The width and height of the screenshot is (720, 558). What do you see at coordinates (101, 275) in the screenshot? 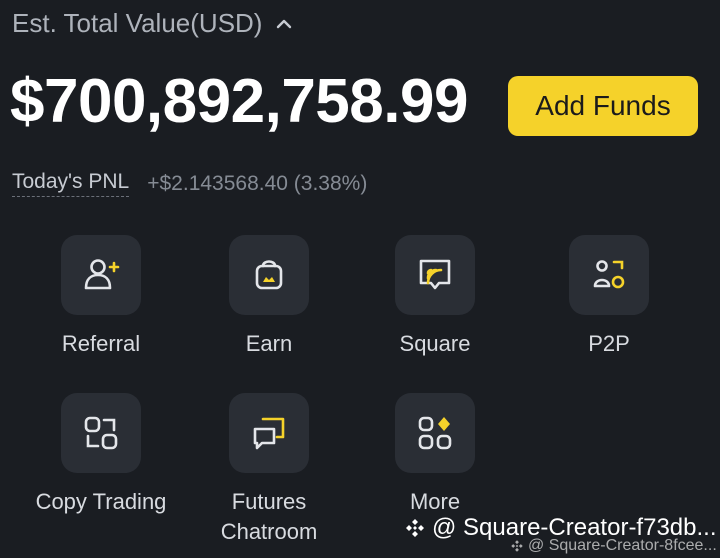
I see `referral-icon` at bounding box center [101, 275].